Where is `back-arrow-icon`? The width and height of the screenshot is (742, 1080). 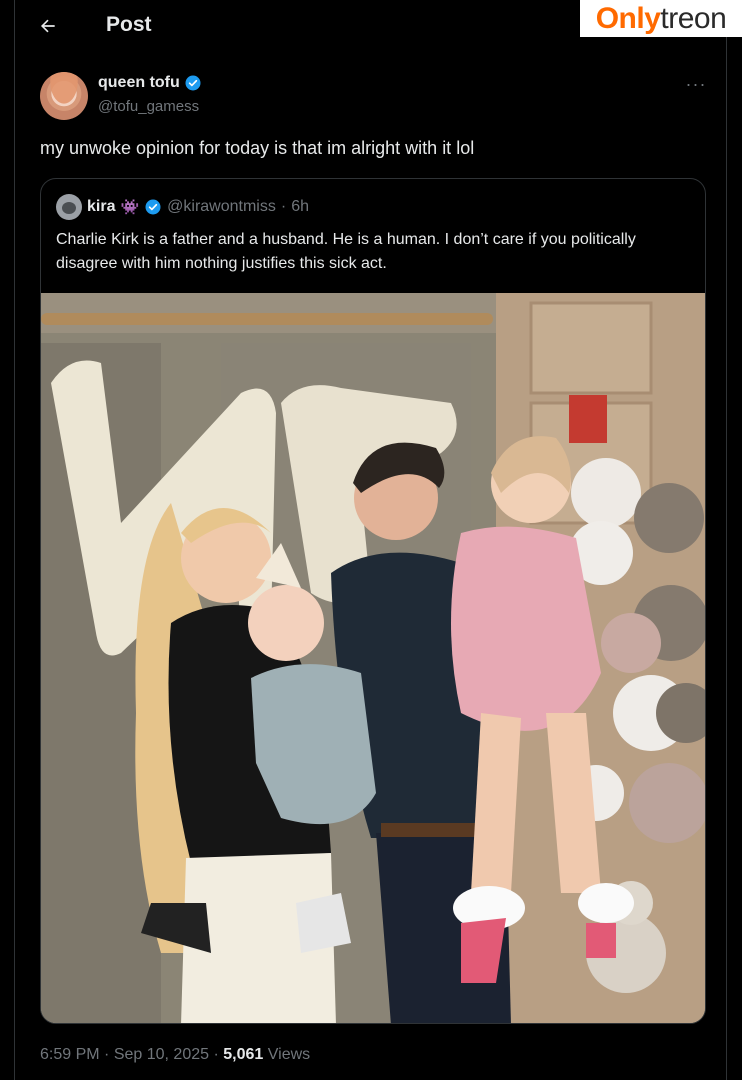
back-arrow-icon is located at coordinates (47, 26).